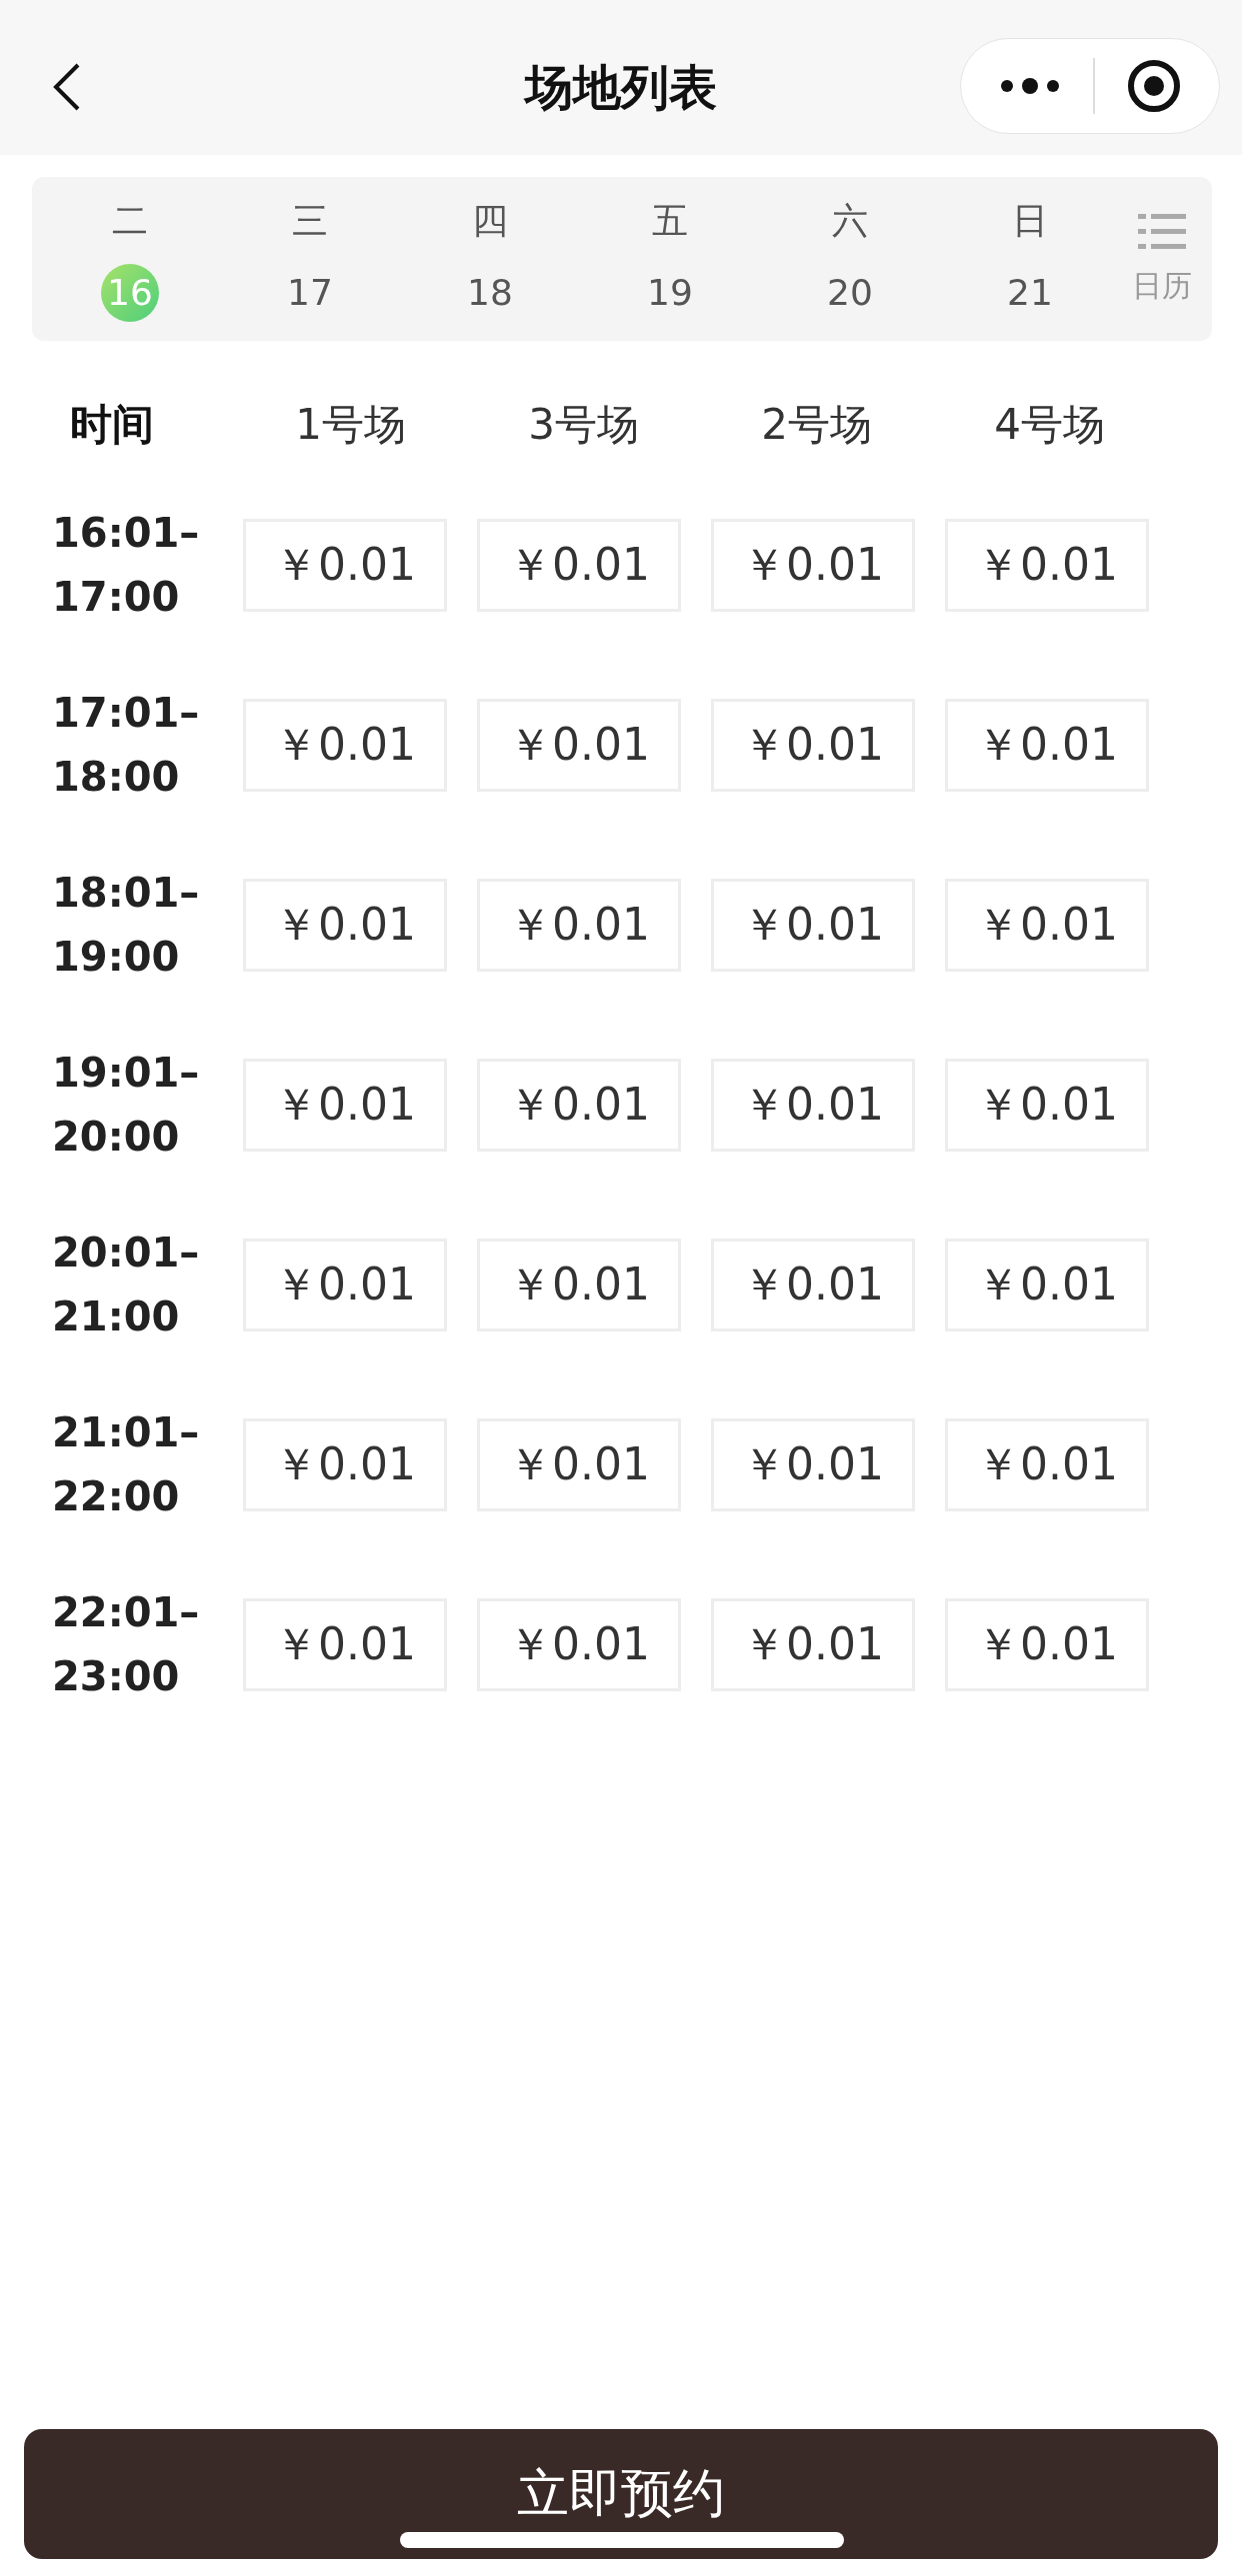 Image resolution: width=1242 pixels, height=2576 pixels. What do you see at coordinates (621, 88) in the screenshot?
I see `page-title: 场地列表` at bounding box center [621, 88].